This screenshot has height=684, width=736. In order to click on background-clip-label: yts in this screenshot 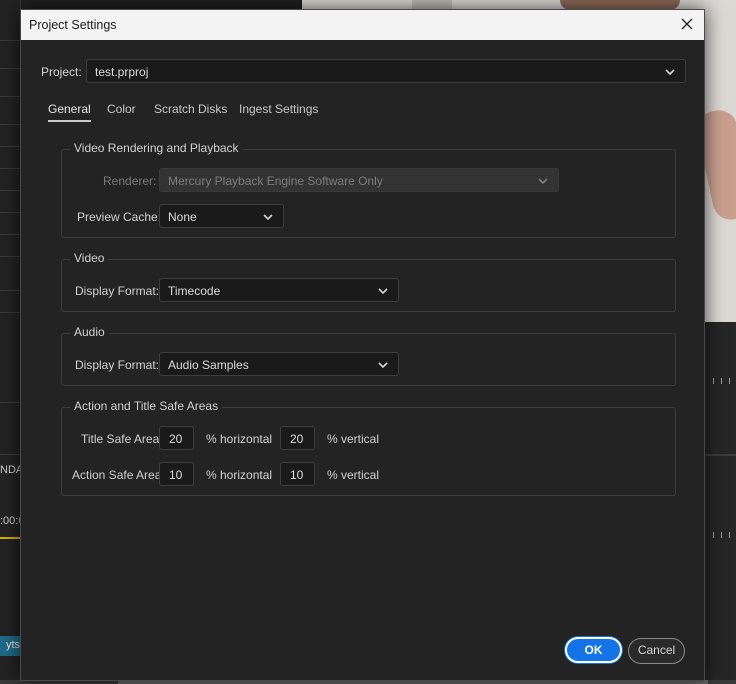, I will do `click(13, 645)`.